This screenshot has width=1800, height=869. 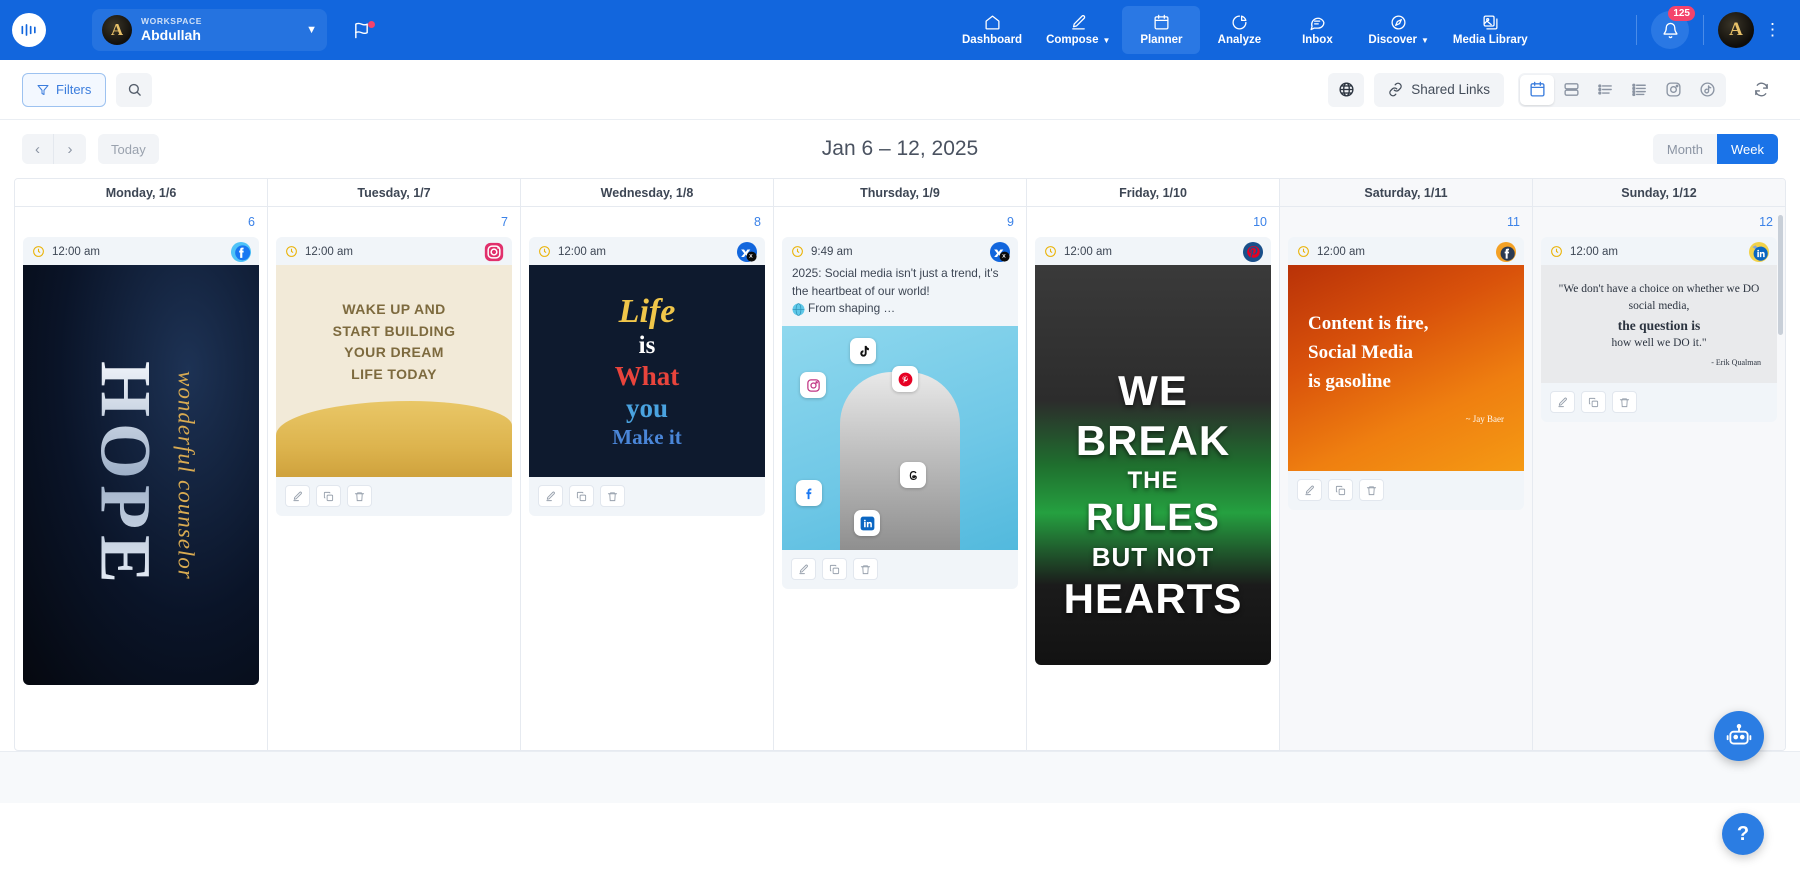 I want to click on day-number-tuesday: 7, so click(x=394, y=225).